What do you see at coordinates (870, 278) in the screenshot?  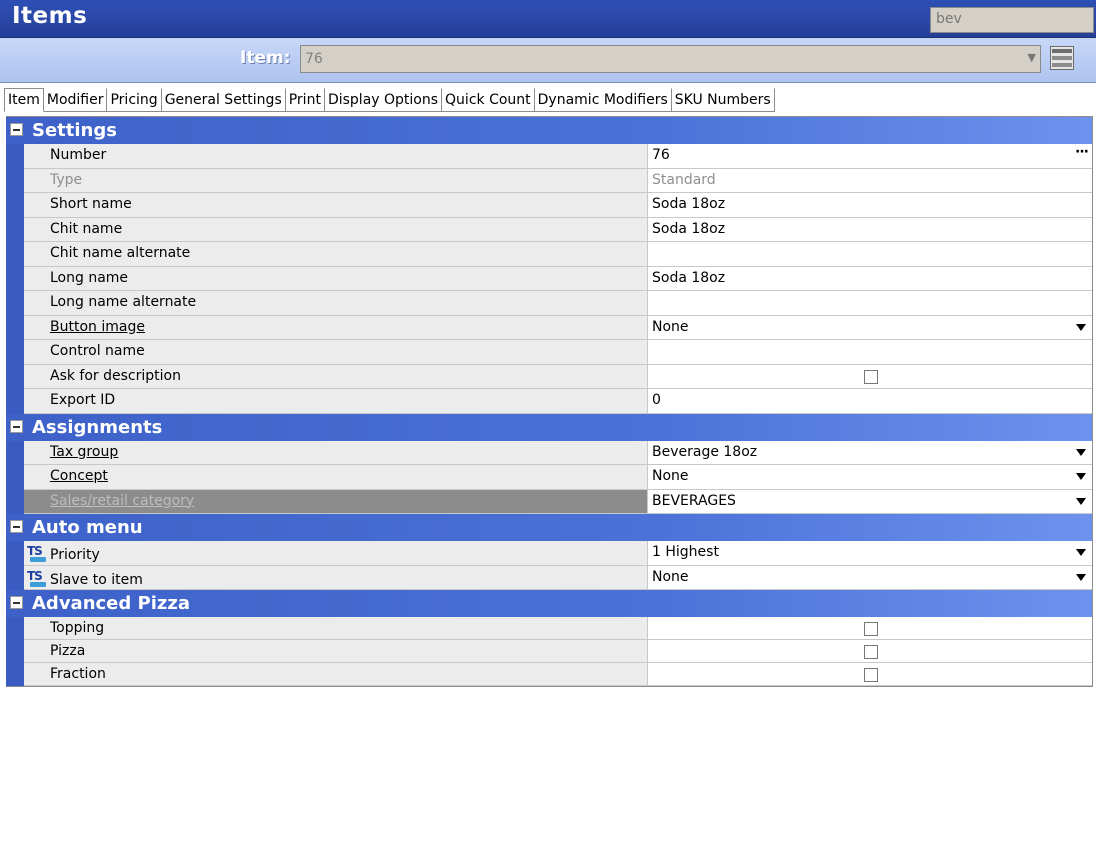 I see `long-name-field: Soda 18oz` at bounding box center [870, 278].